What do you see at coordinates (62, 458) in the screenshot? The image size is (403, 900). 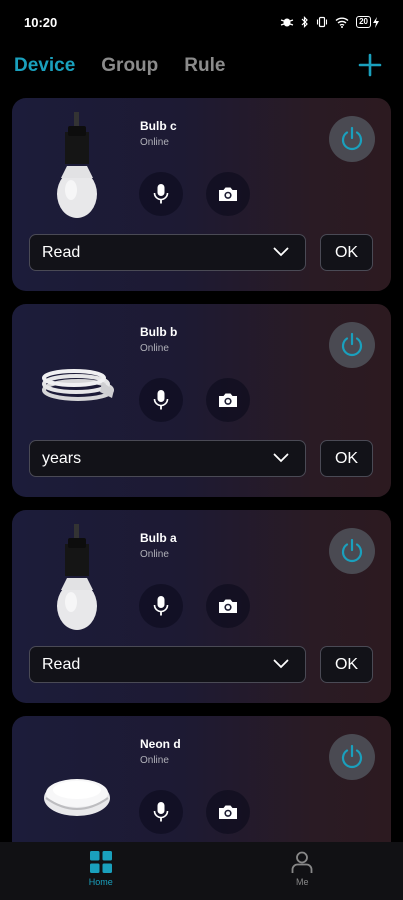 I see `mode-select-value: years` at bounding box center [62, 458].